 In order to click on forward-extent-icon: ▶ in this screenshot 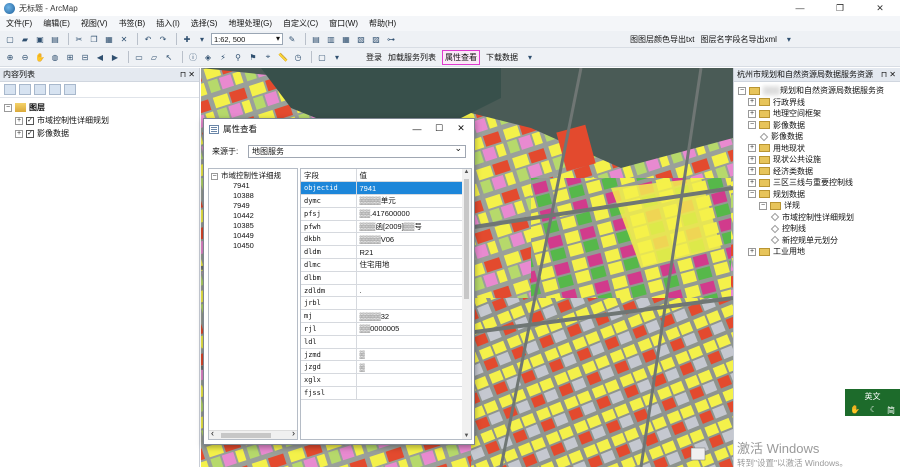, I will do `click(115, 57)`.